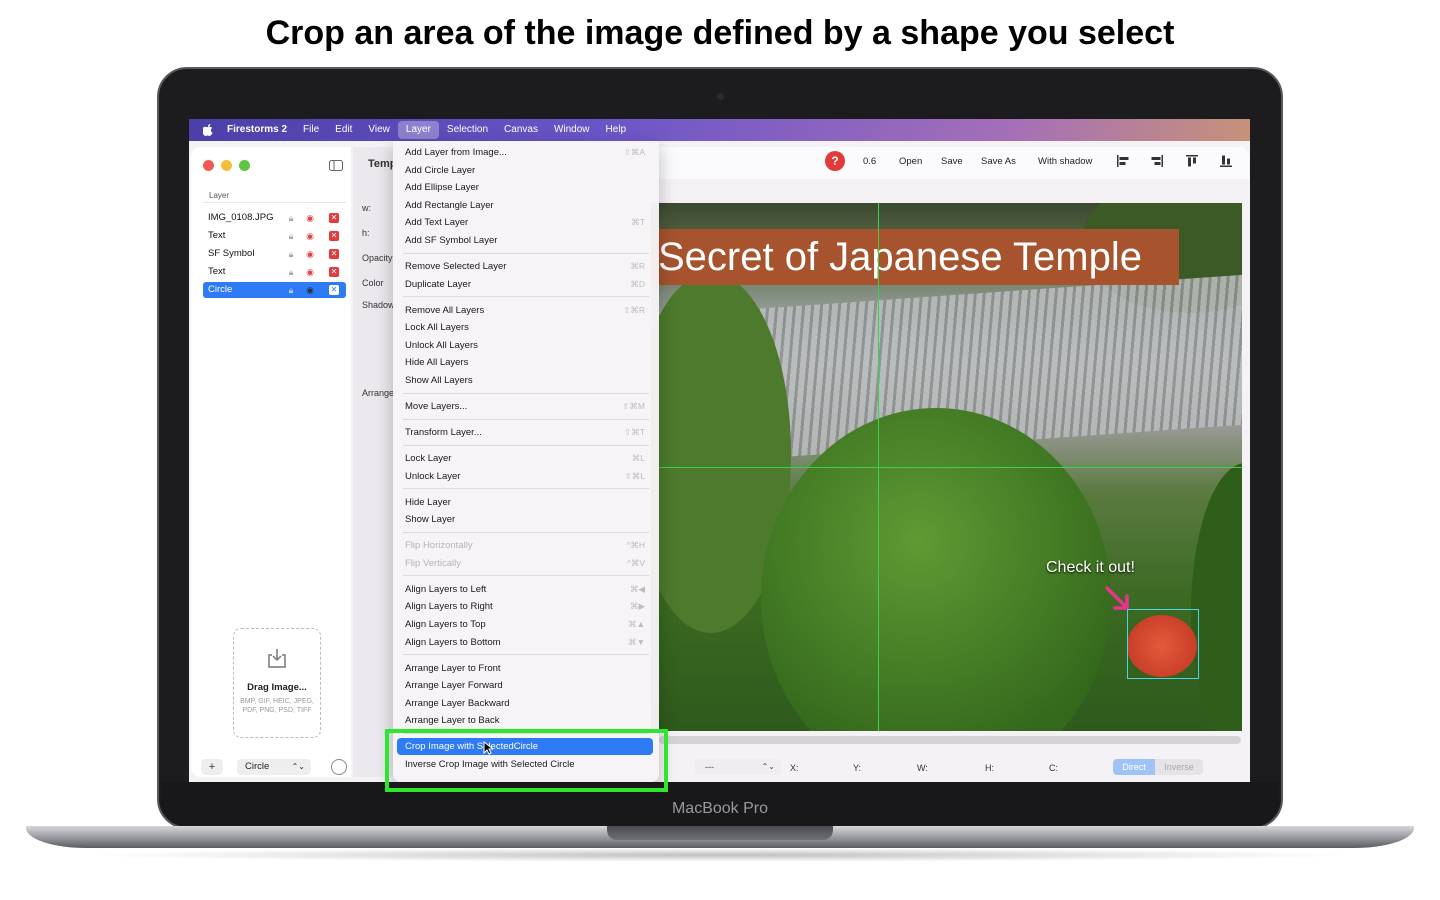 The height and width of the screenshot is (900, 1440). I want to click on open-button: Open, so click(910, 161).